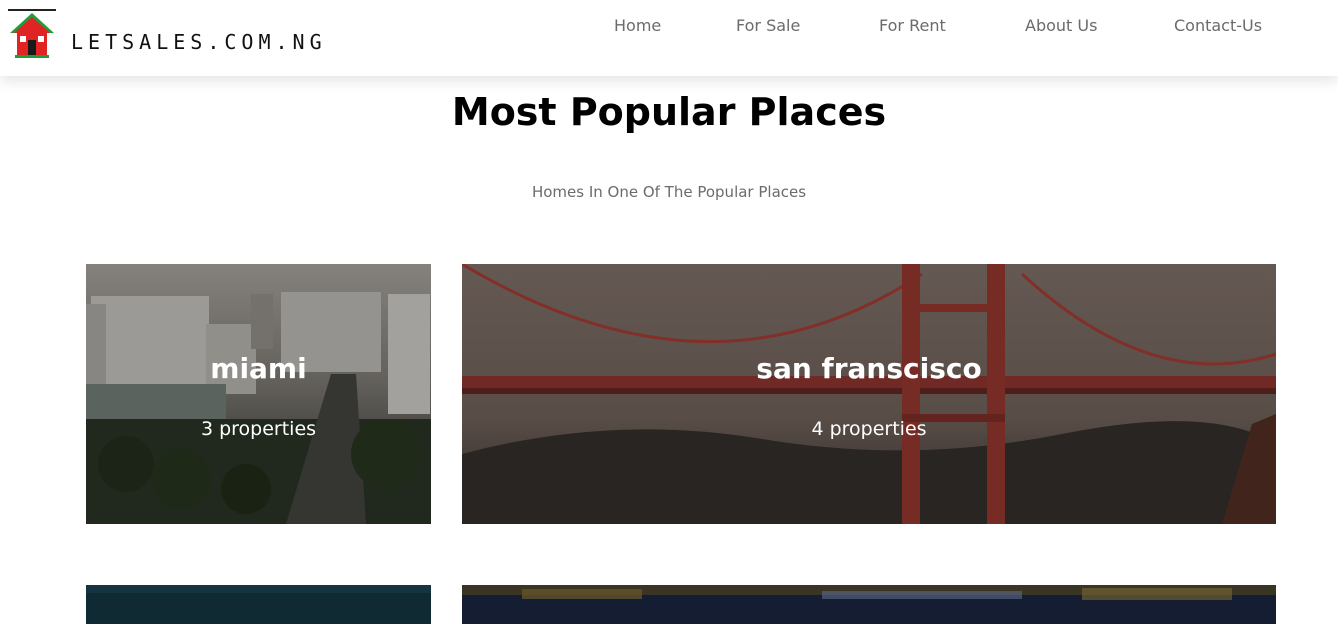 The height and width of the screenshot is (624, 1338). I want to click on house-logo-icon, so click(32, 34).